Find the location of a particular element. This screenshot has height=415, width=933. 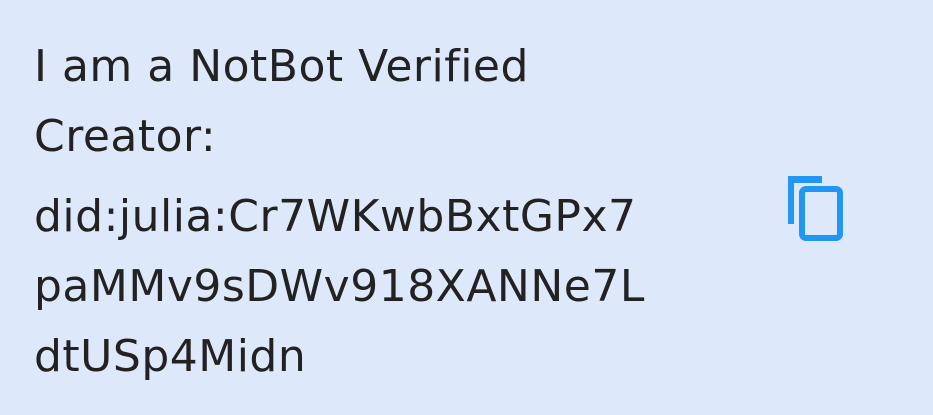

heading-line-1: I am a NotBot Verified is located at coordinates (281, 66).